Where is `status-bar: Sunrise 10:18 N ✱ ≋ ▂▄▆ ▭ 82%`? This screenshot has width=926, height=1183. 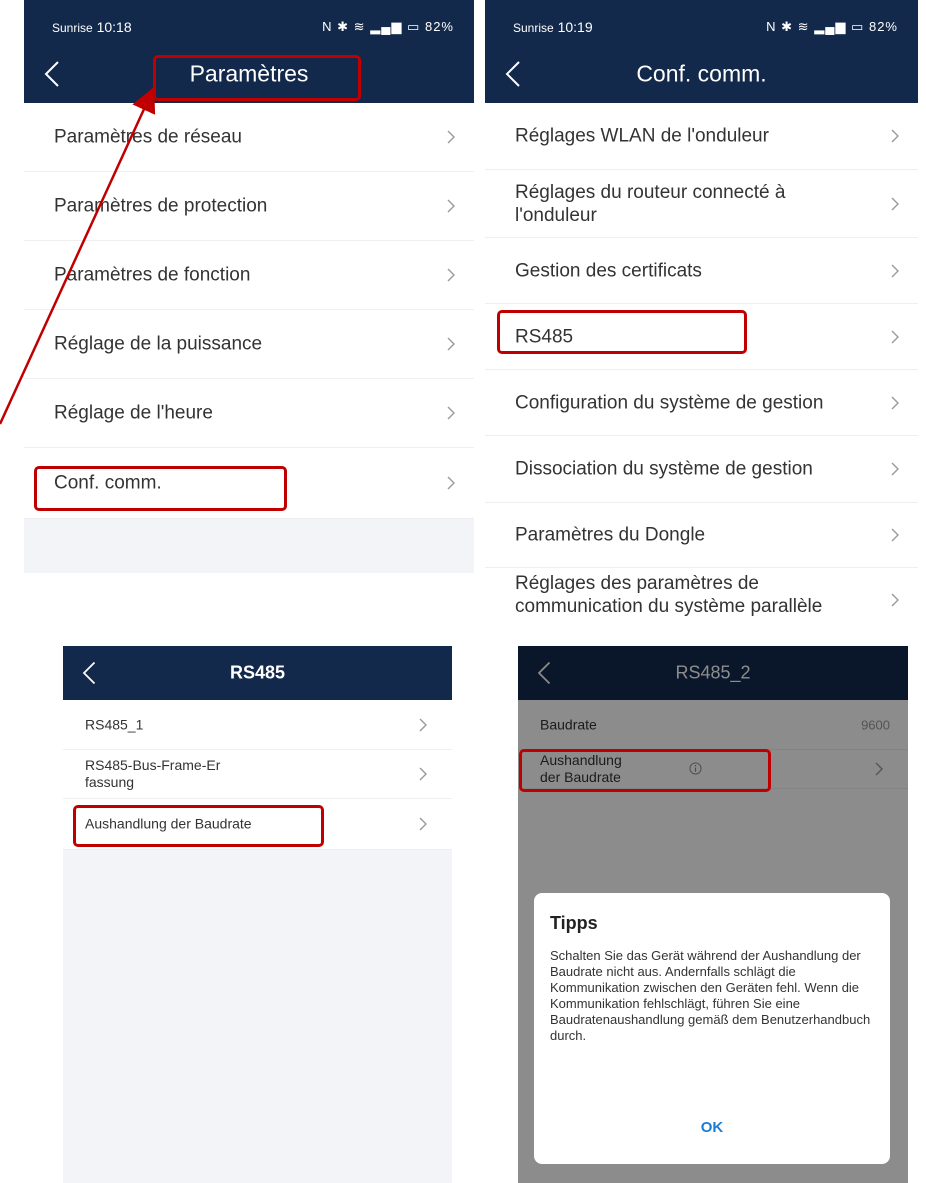
status-bar: Sunrise 10:18 N ✱ ≋ ▂▄▆ ▭ 82% is located at coordinates (249, 22).